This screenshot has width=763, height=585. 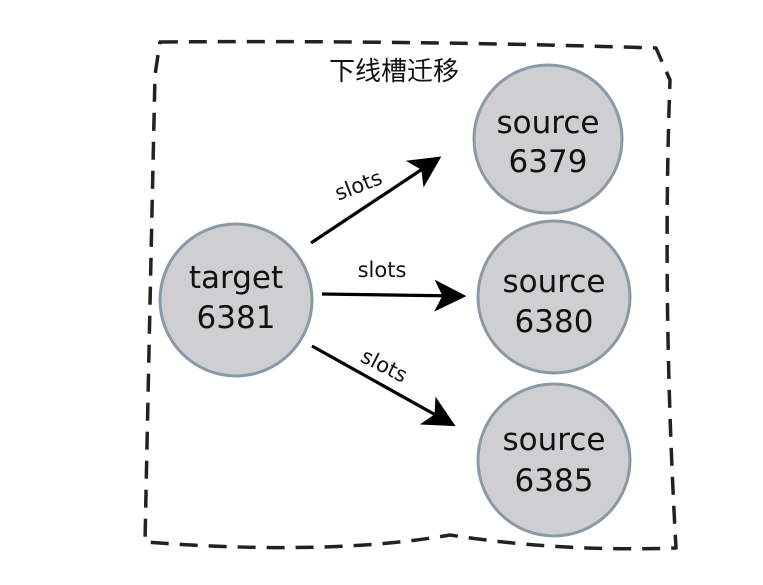 I want to click on source-node-6379: source 6379, so click(x=548, y=139).